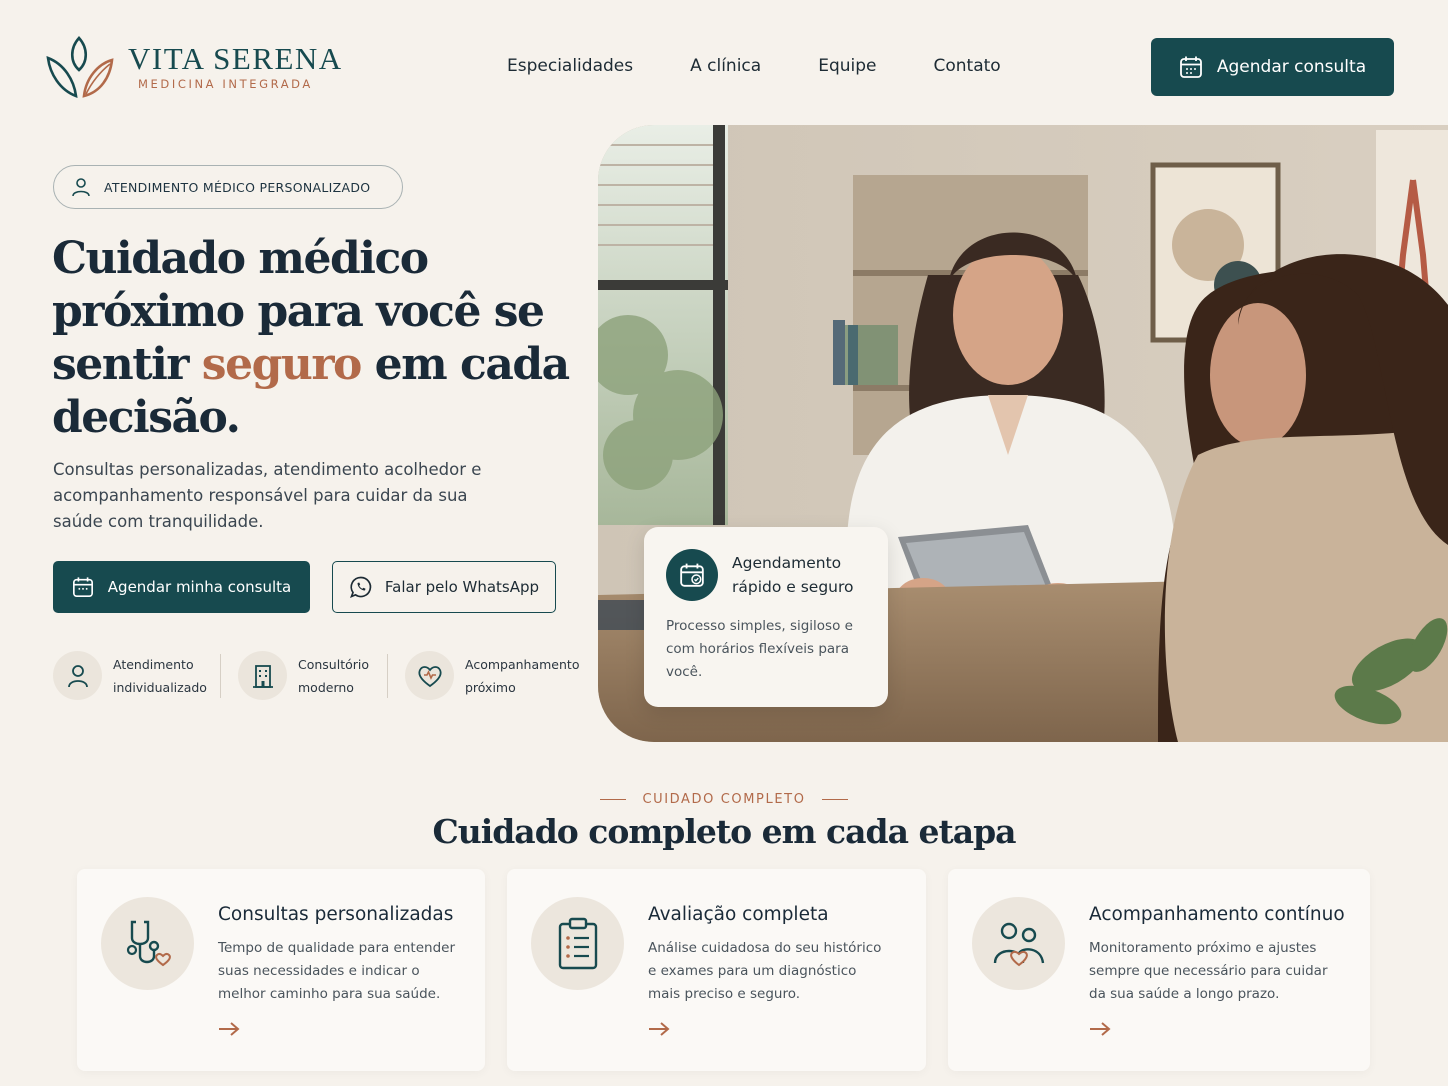 This screenshot has width=1448, height=1086. What do you see at coordinates (966, 66) in the screenshot?
I see `nav-contato: Contato` at bounding box center [966, 66].